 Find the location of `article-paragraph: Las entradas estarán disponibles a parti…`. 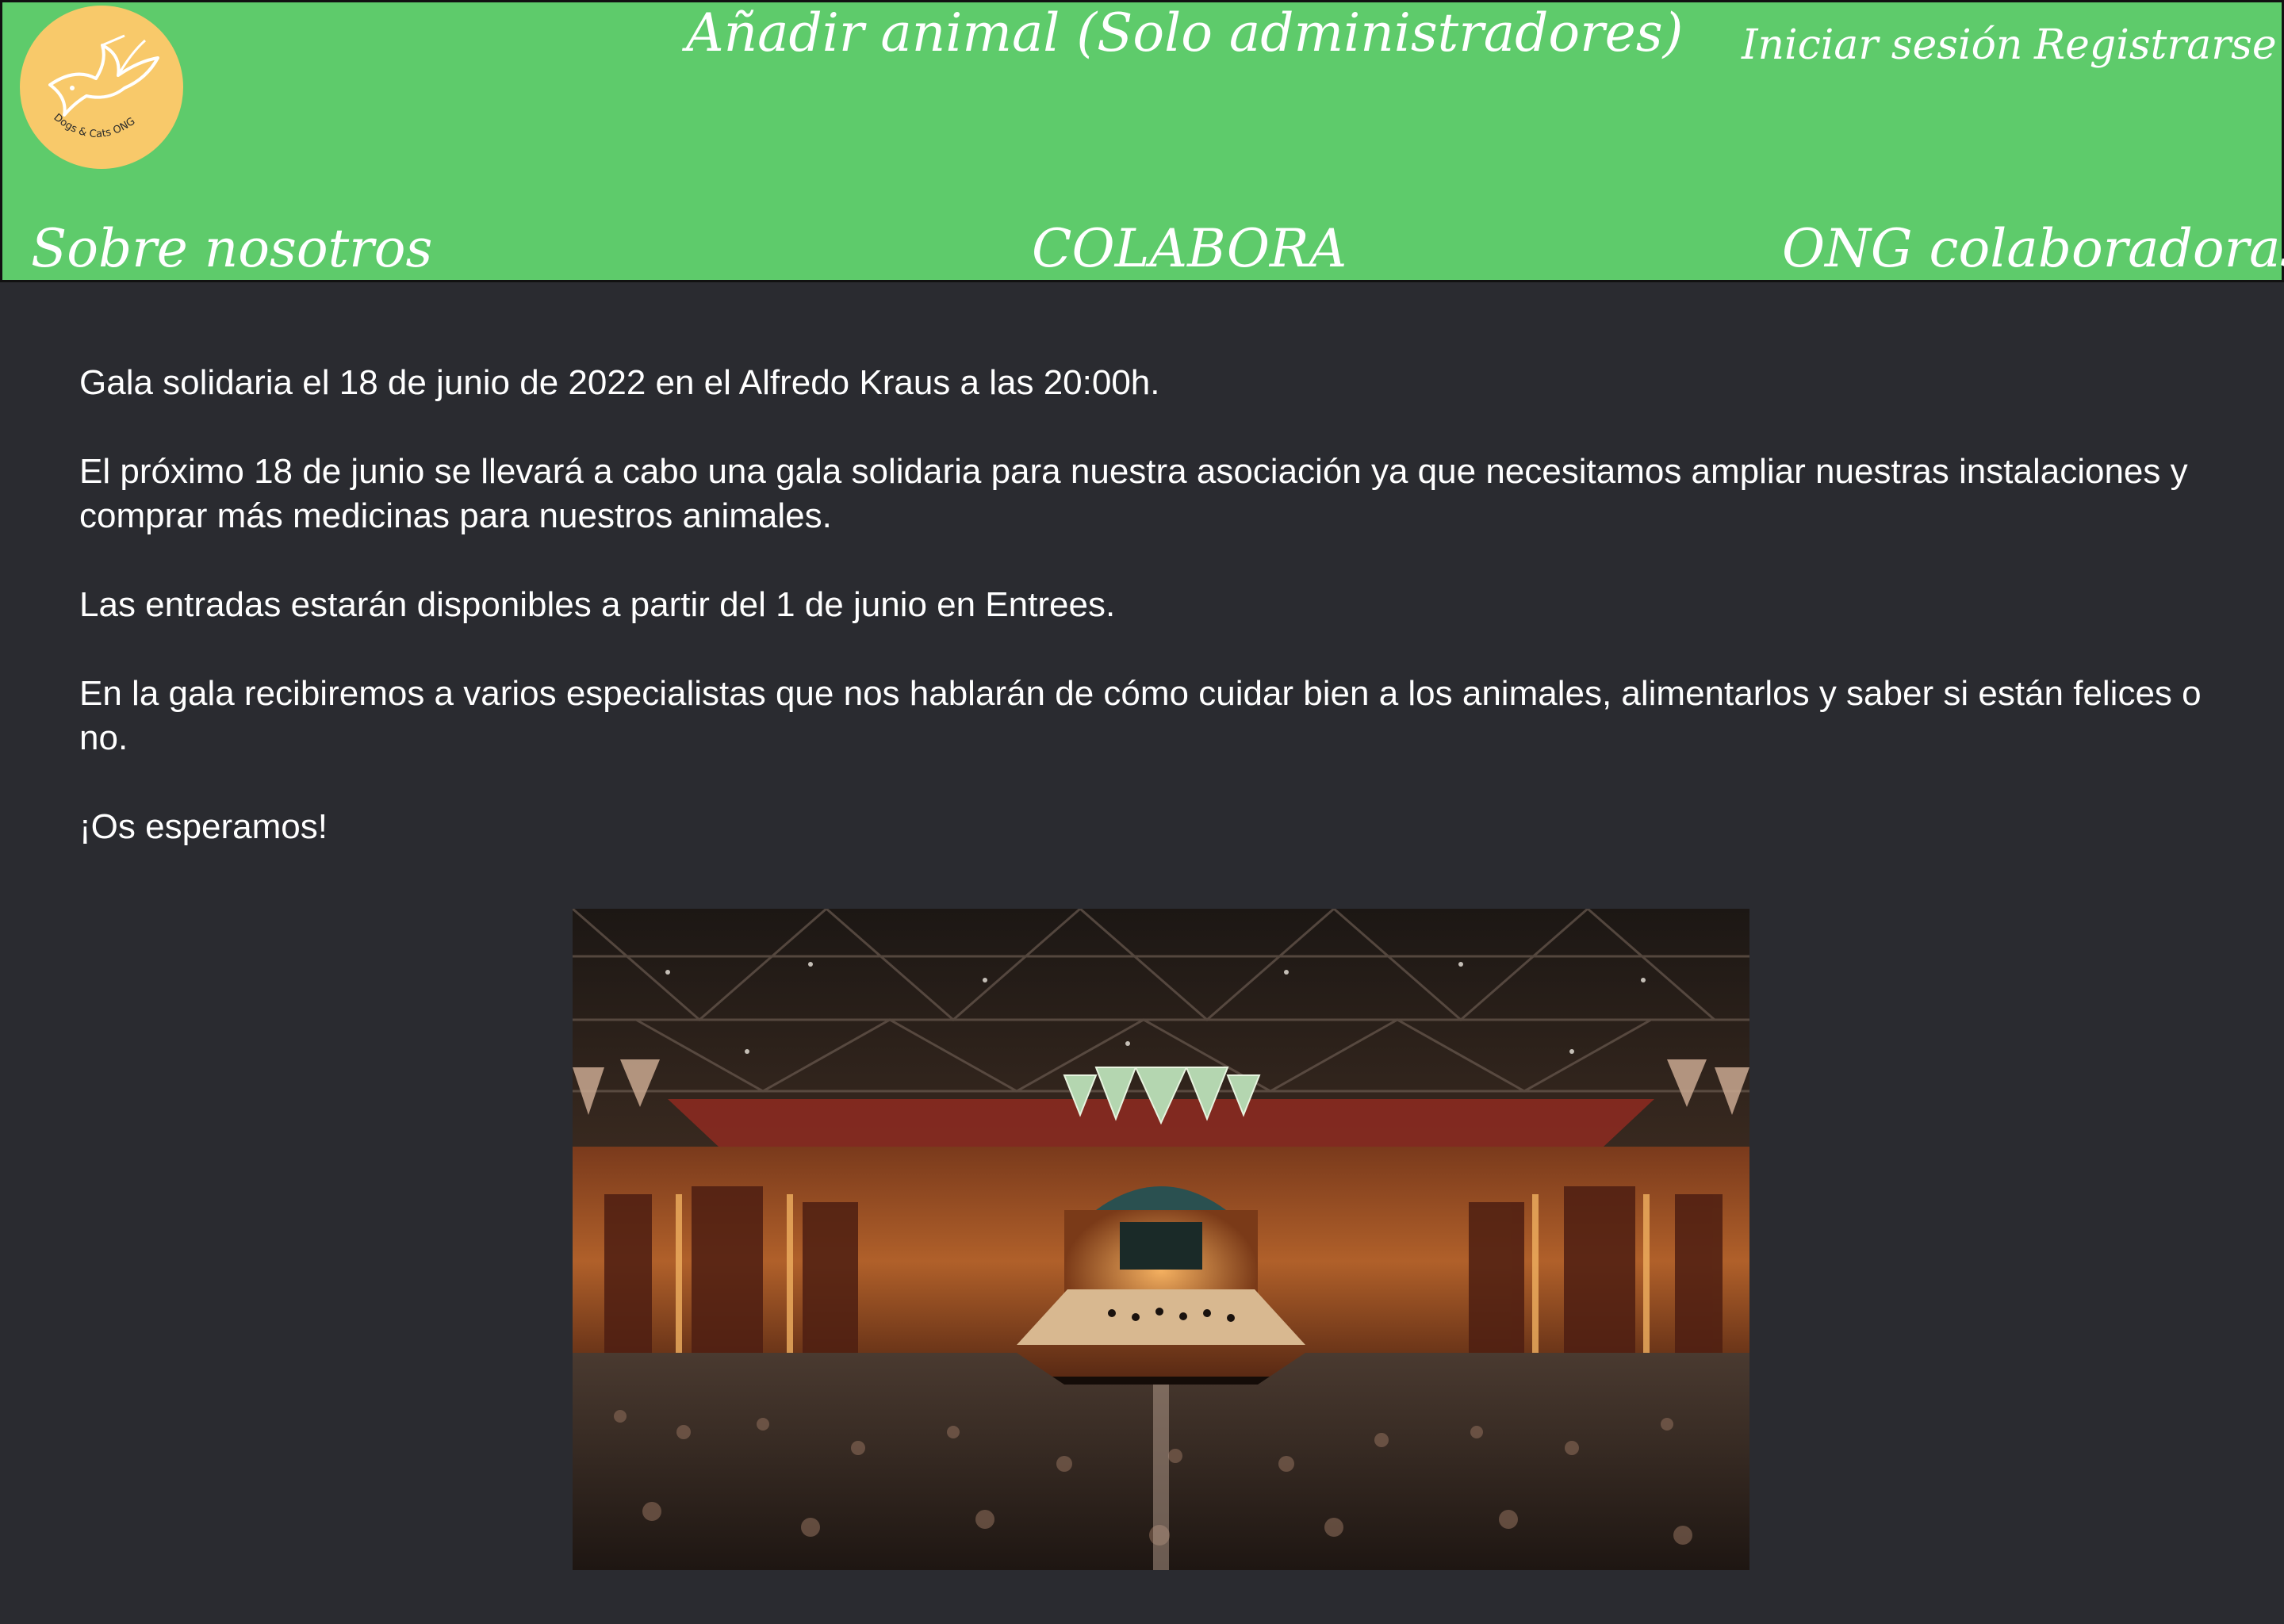

article-paragraph: Las entradas estarán disponibles a parti… is located at coordinates (597, 604).